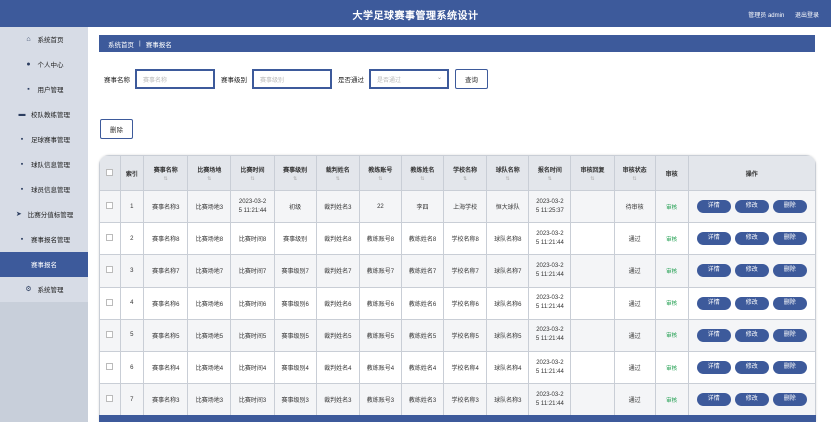 This screenshot has height=422, width=831. I want to click on sidebar-item-8: ▪ 赛事报名管理, so click(44, 239).